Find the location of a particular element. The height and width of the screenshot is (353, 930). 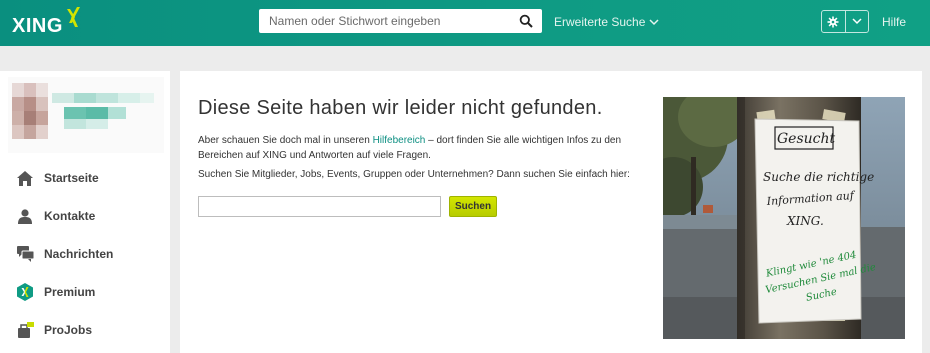

advanced-search-link: Erweiterte Suche is located at coordinates (606, 22).